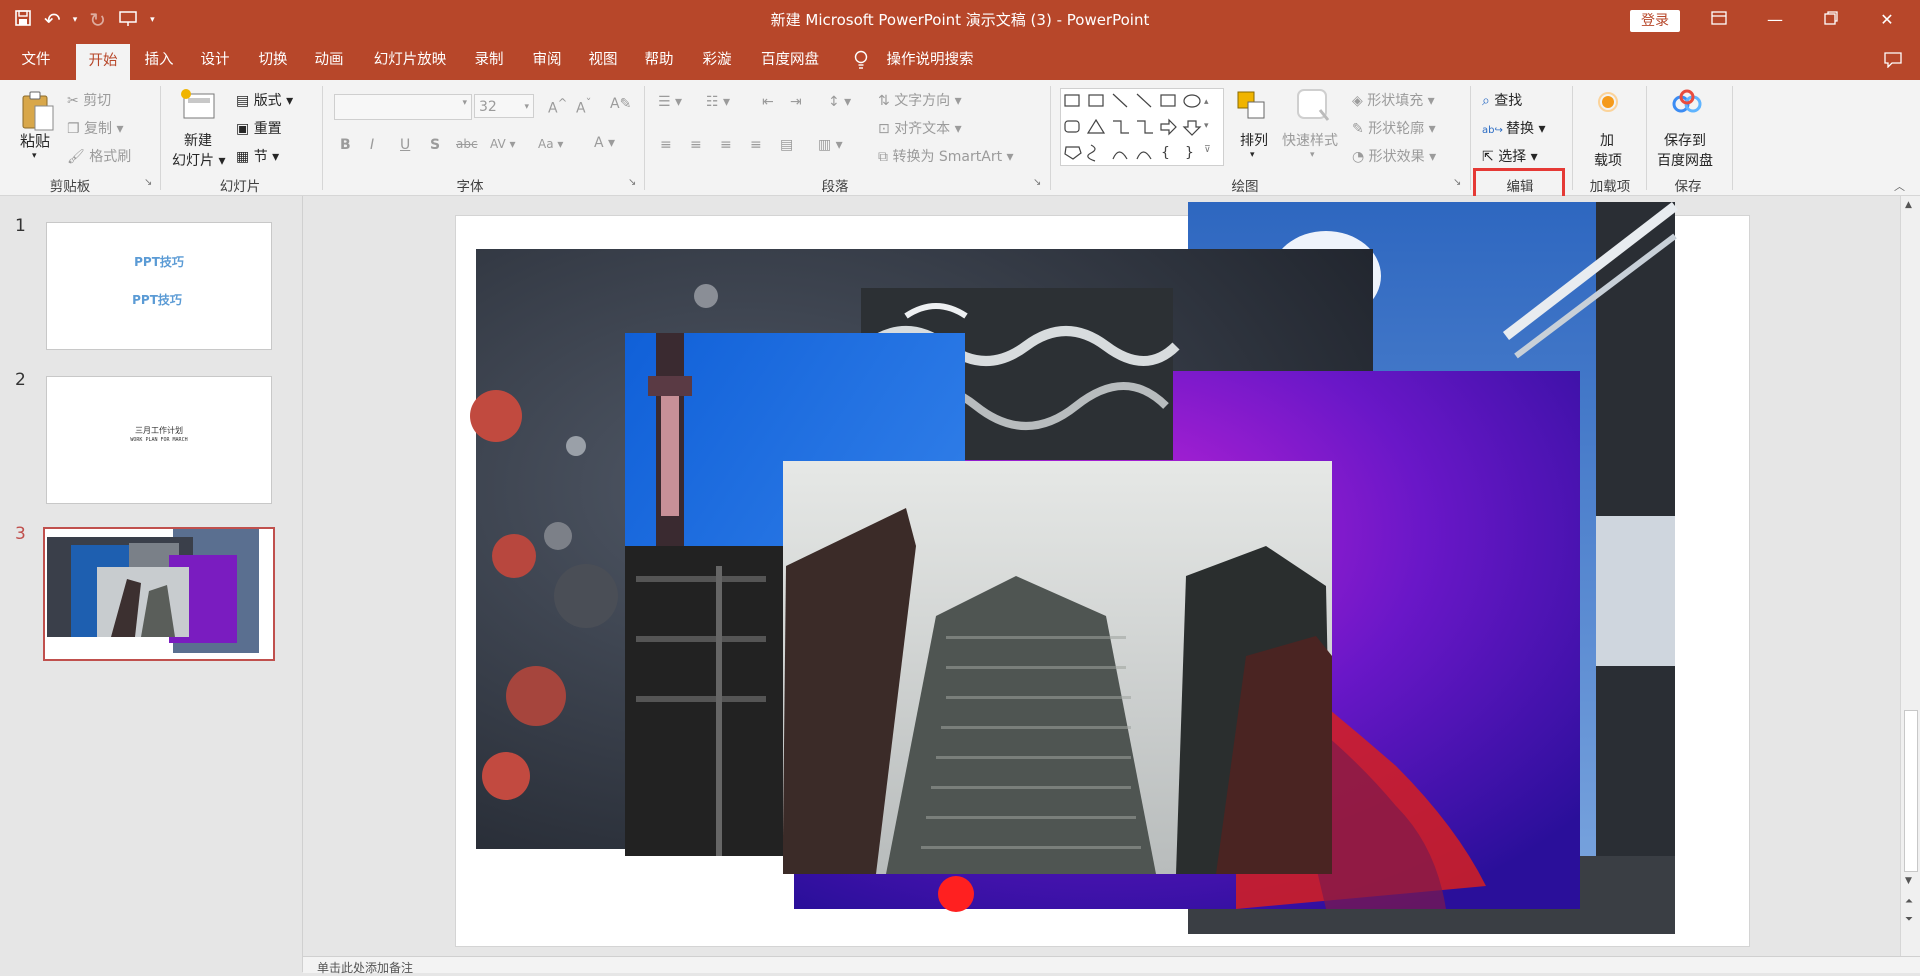  Describe the element at coordinates (23, 20) in the screenshot. I see `save-icon` at that location.